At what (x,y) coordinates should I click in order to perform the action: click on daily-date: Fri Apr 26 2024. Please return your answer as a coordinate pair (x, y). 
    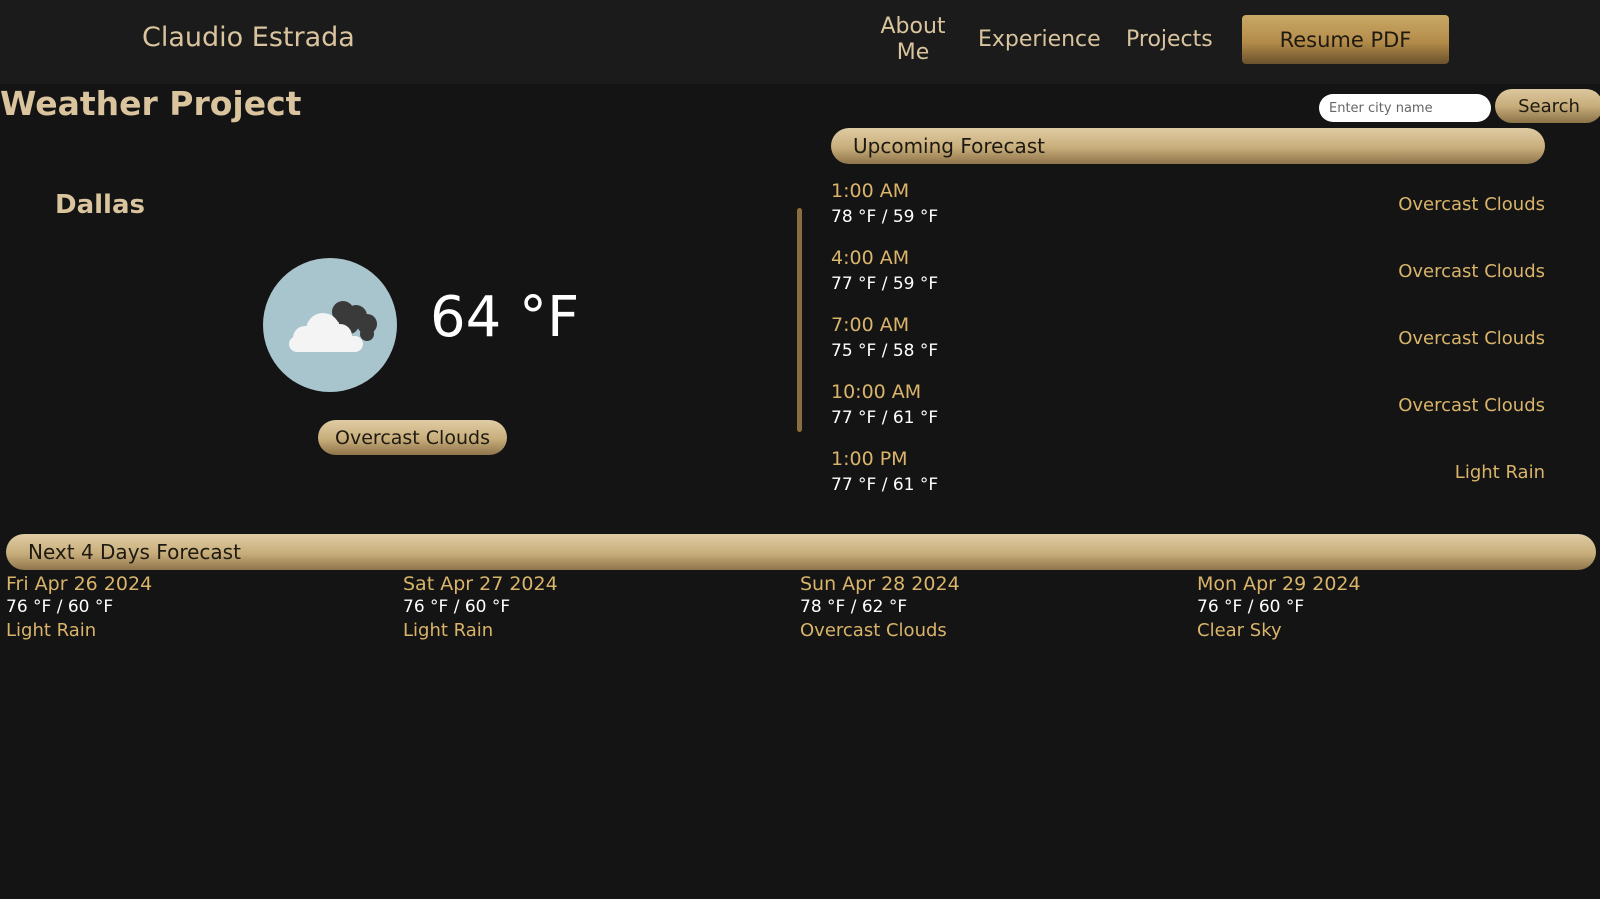
    Looking at the image, I should click on (79, 584).